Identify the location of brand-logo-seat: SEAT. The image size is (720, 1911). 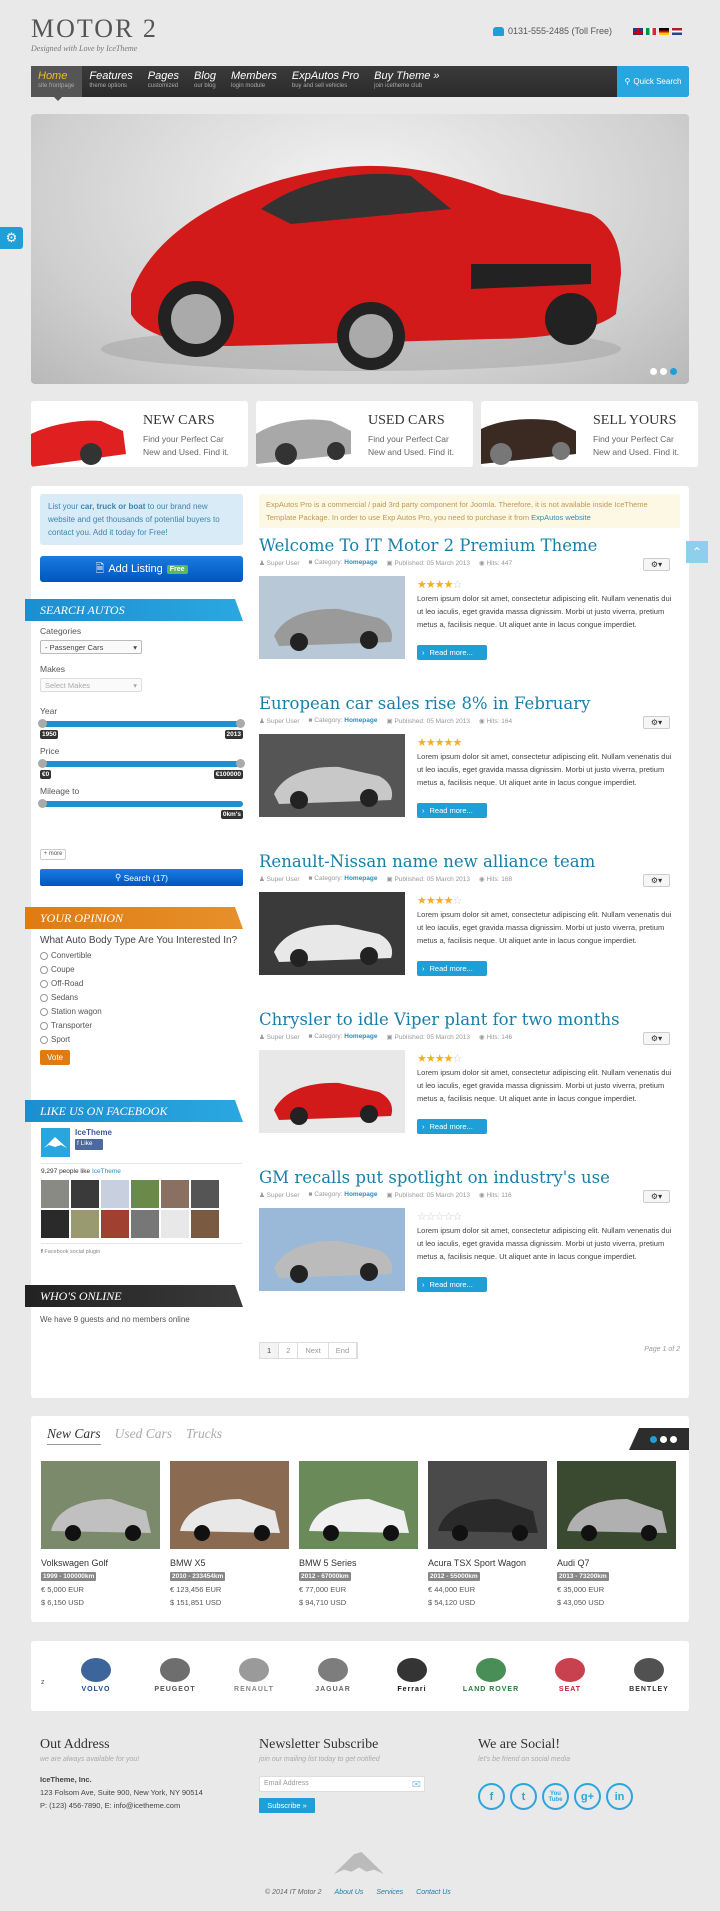
(570, 1675).